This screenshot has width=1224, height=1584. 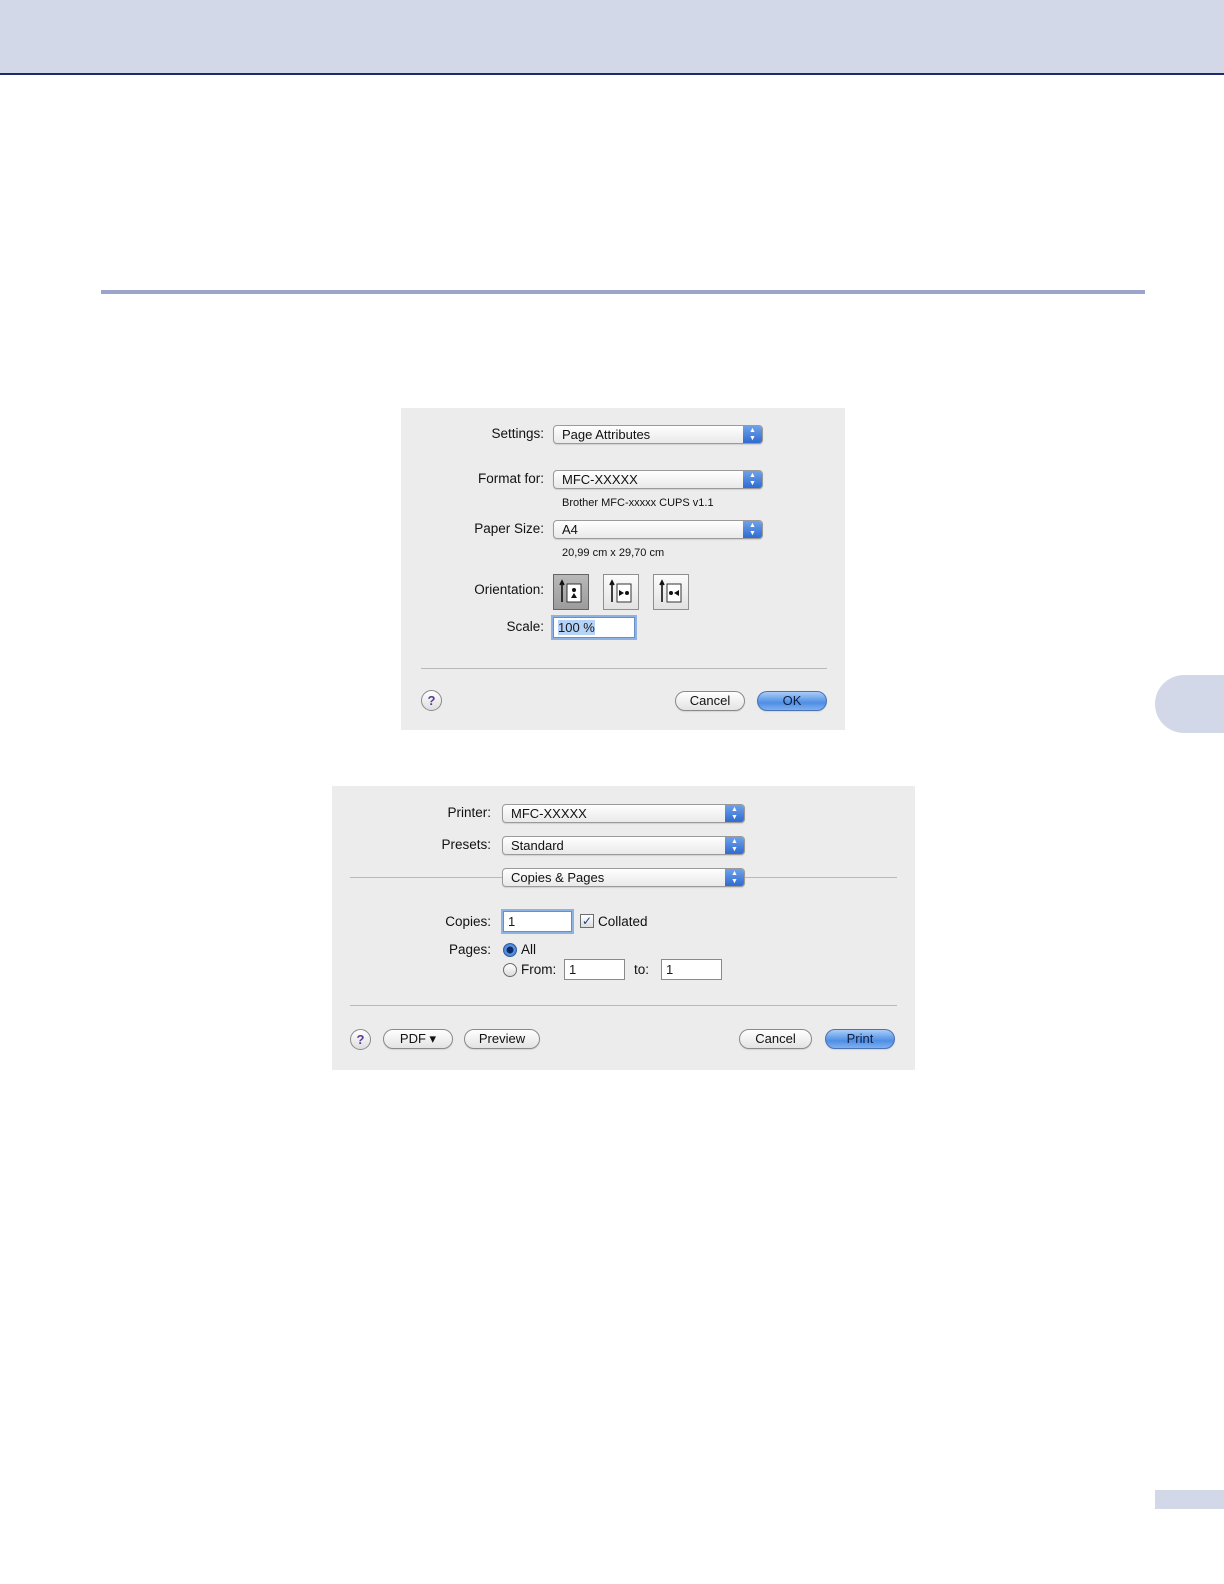 What do you see at coordinates (418, 1039) in the screenshot?
I see `pdf-menu-button: PDF ▾` at bounding box center [418, 1039].